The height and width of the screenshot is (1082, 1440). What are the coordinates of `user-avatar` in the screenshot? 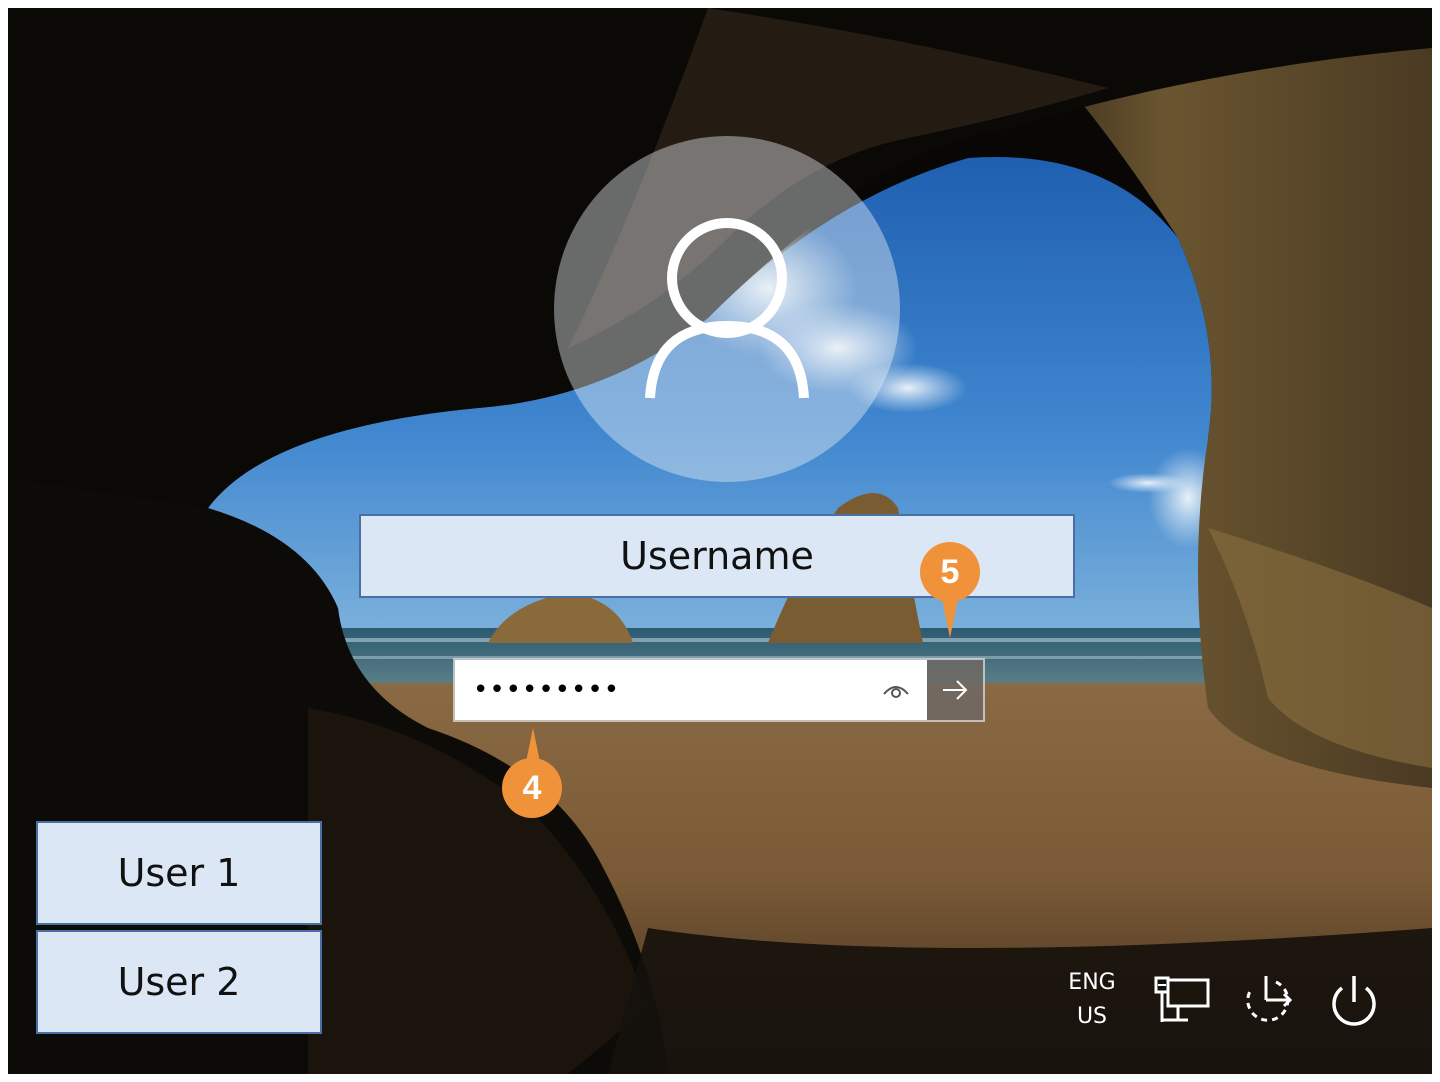 It's located at (727, 309).